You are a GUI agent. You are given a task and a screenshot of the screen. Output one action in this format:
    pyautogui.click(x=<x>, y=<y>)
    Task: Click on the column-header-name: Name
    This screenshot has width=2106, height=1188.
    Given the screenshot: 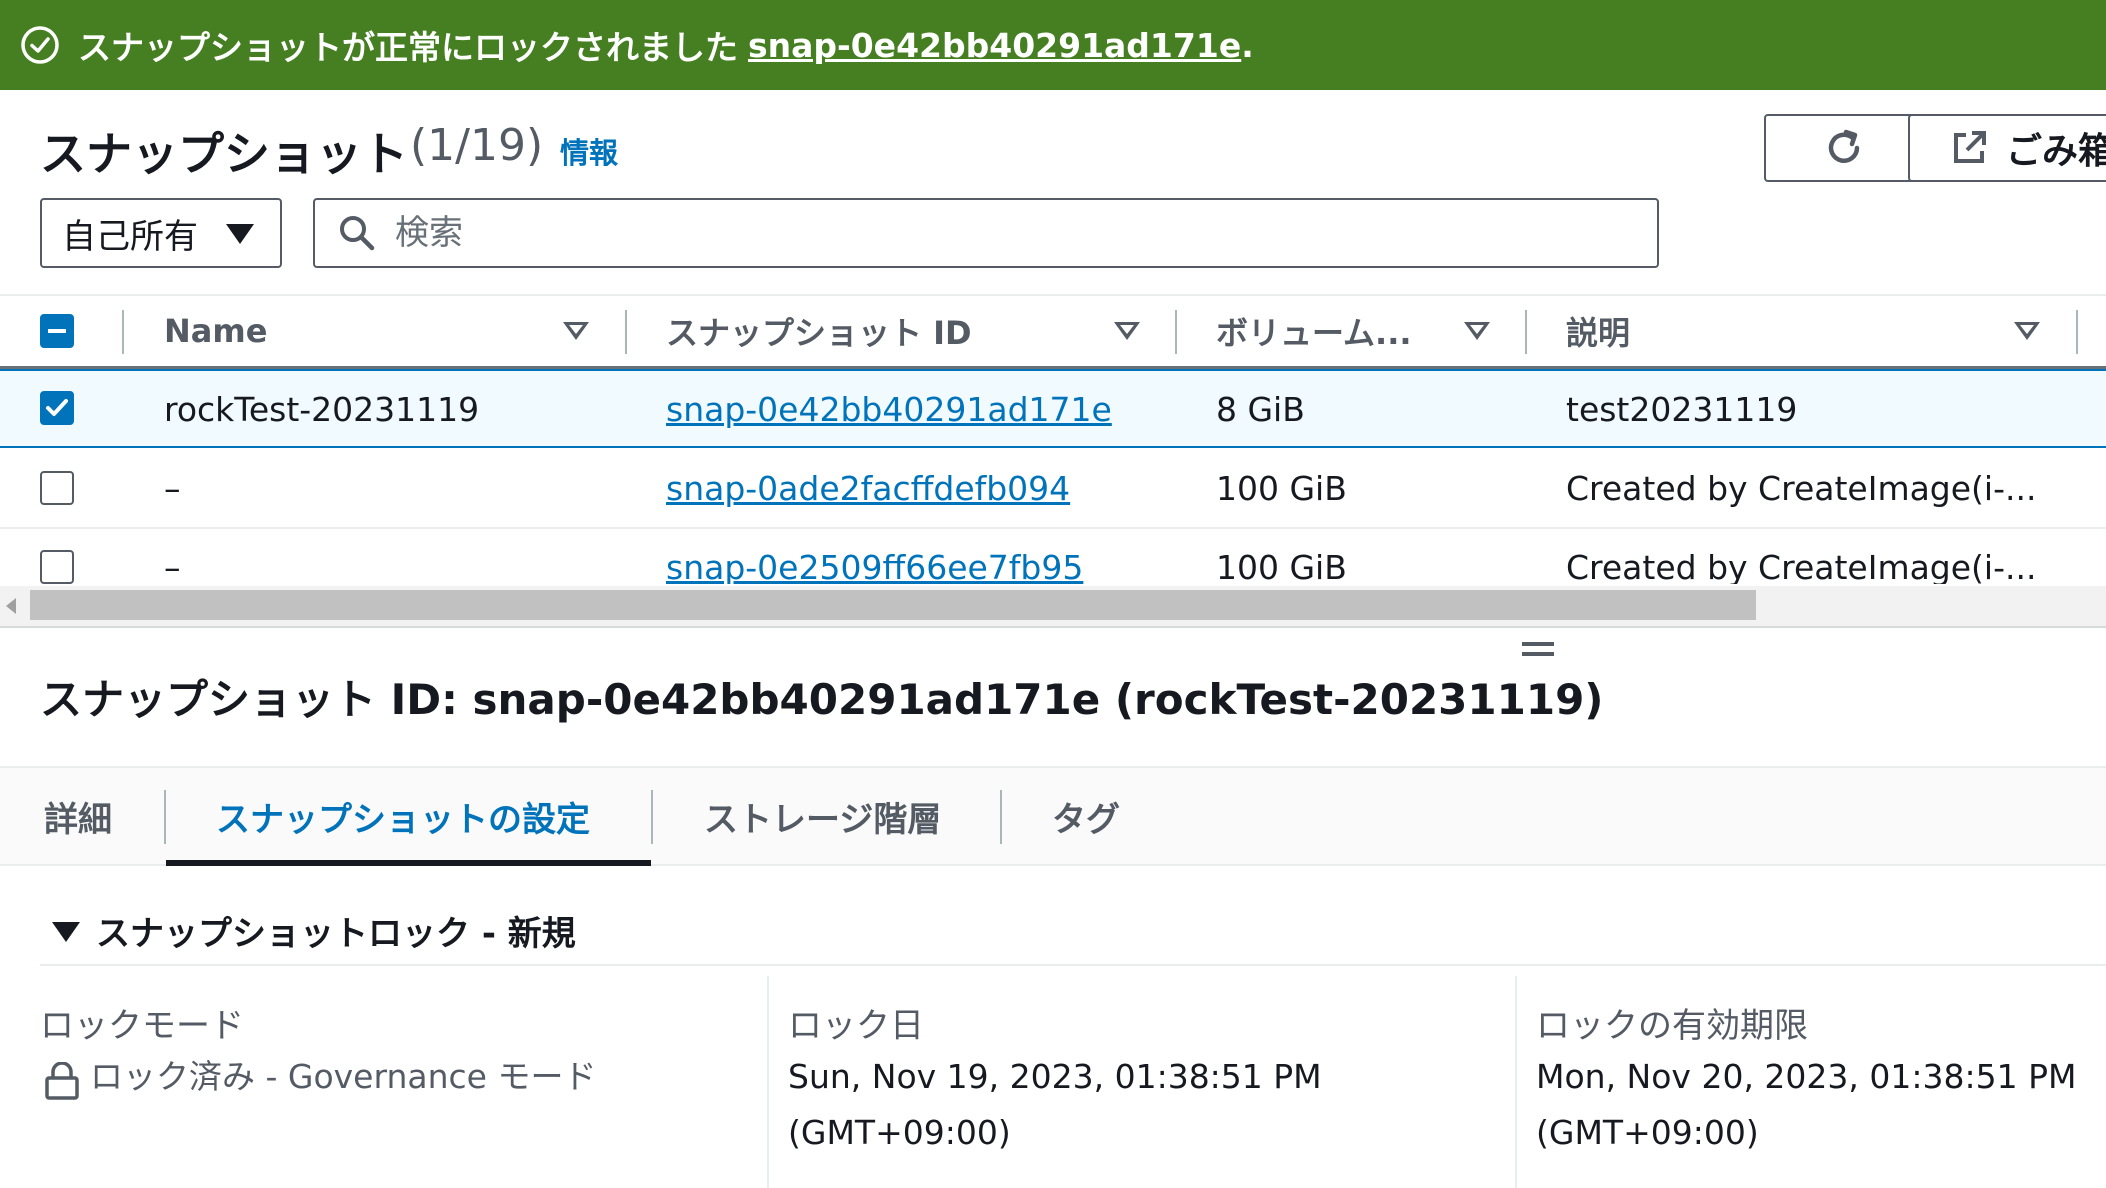 What is the action you would take?
    pyautogui.click(x=354, y=331)
    